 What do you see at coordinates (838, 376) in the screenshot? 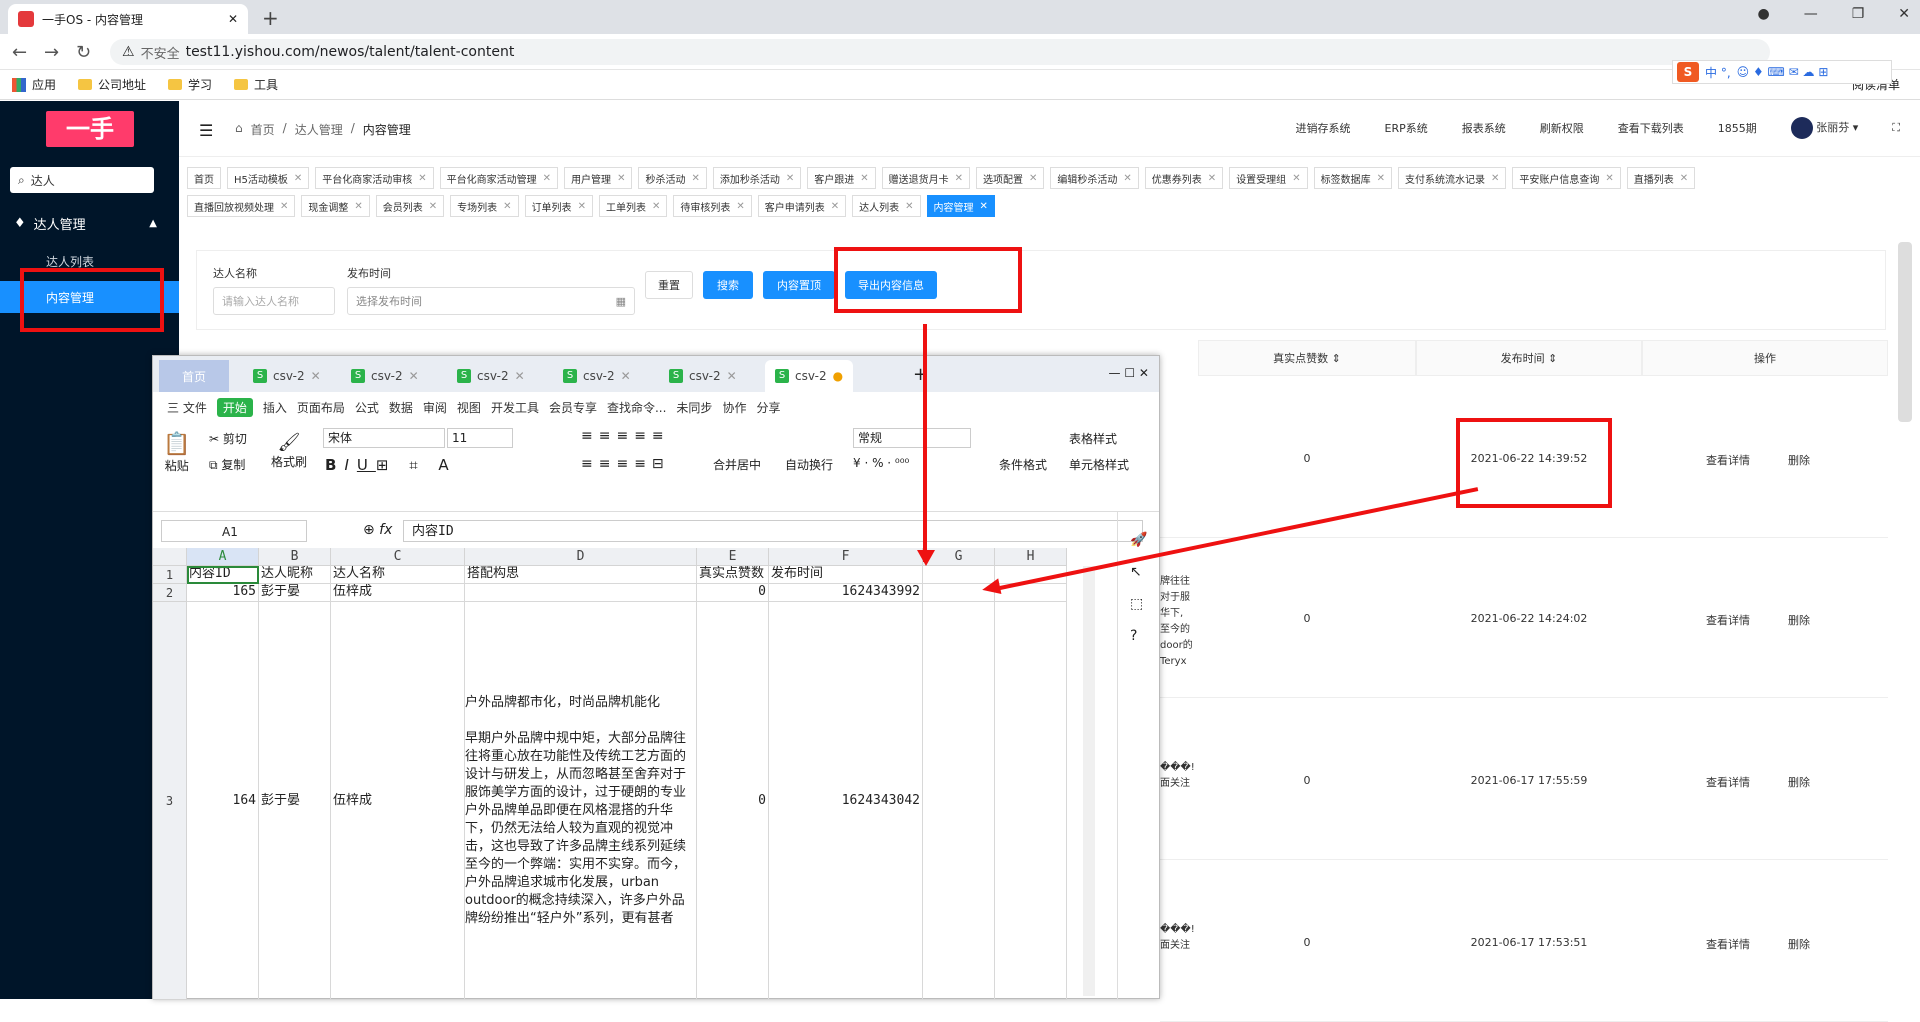
I see `close-icon: ●` at bounding box center [838, 376].